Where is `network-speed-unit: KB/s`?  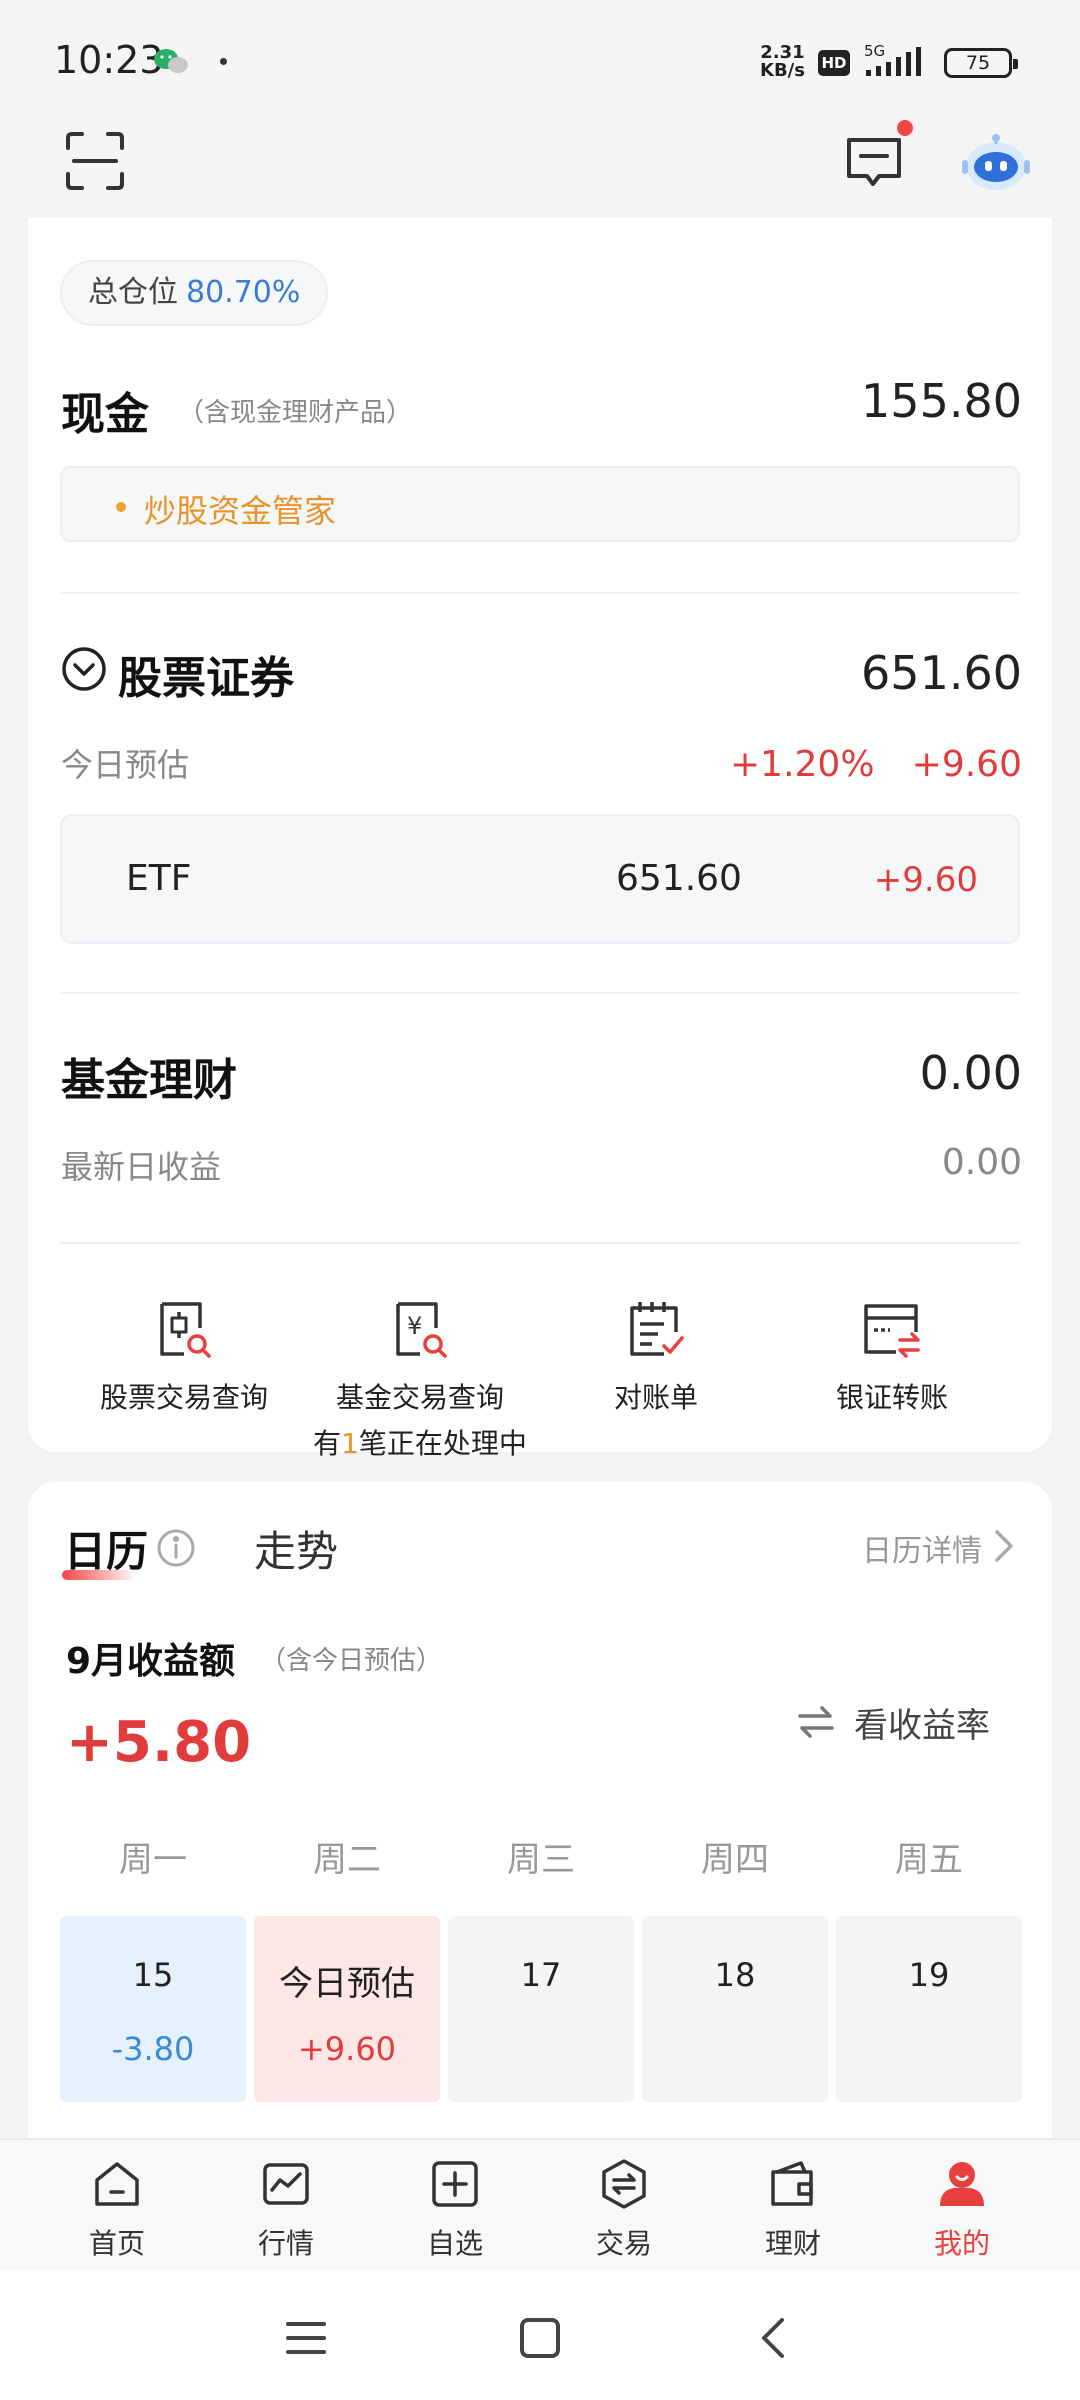
network-speed-unit: KB/s is located at coordinates (782, 70).